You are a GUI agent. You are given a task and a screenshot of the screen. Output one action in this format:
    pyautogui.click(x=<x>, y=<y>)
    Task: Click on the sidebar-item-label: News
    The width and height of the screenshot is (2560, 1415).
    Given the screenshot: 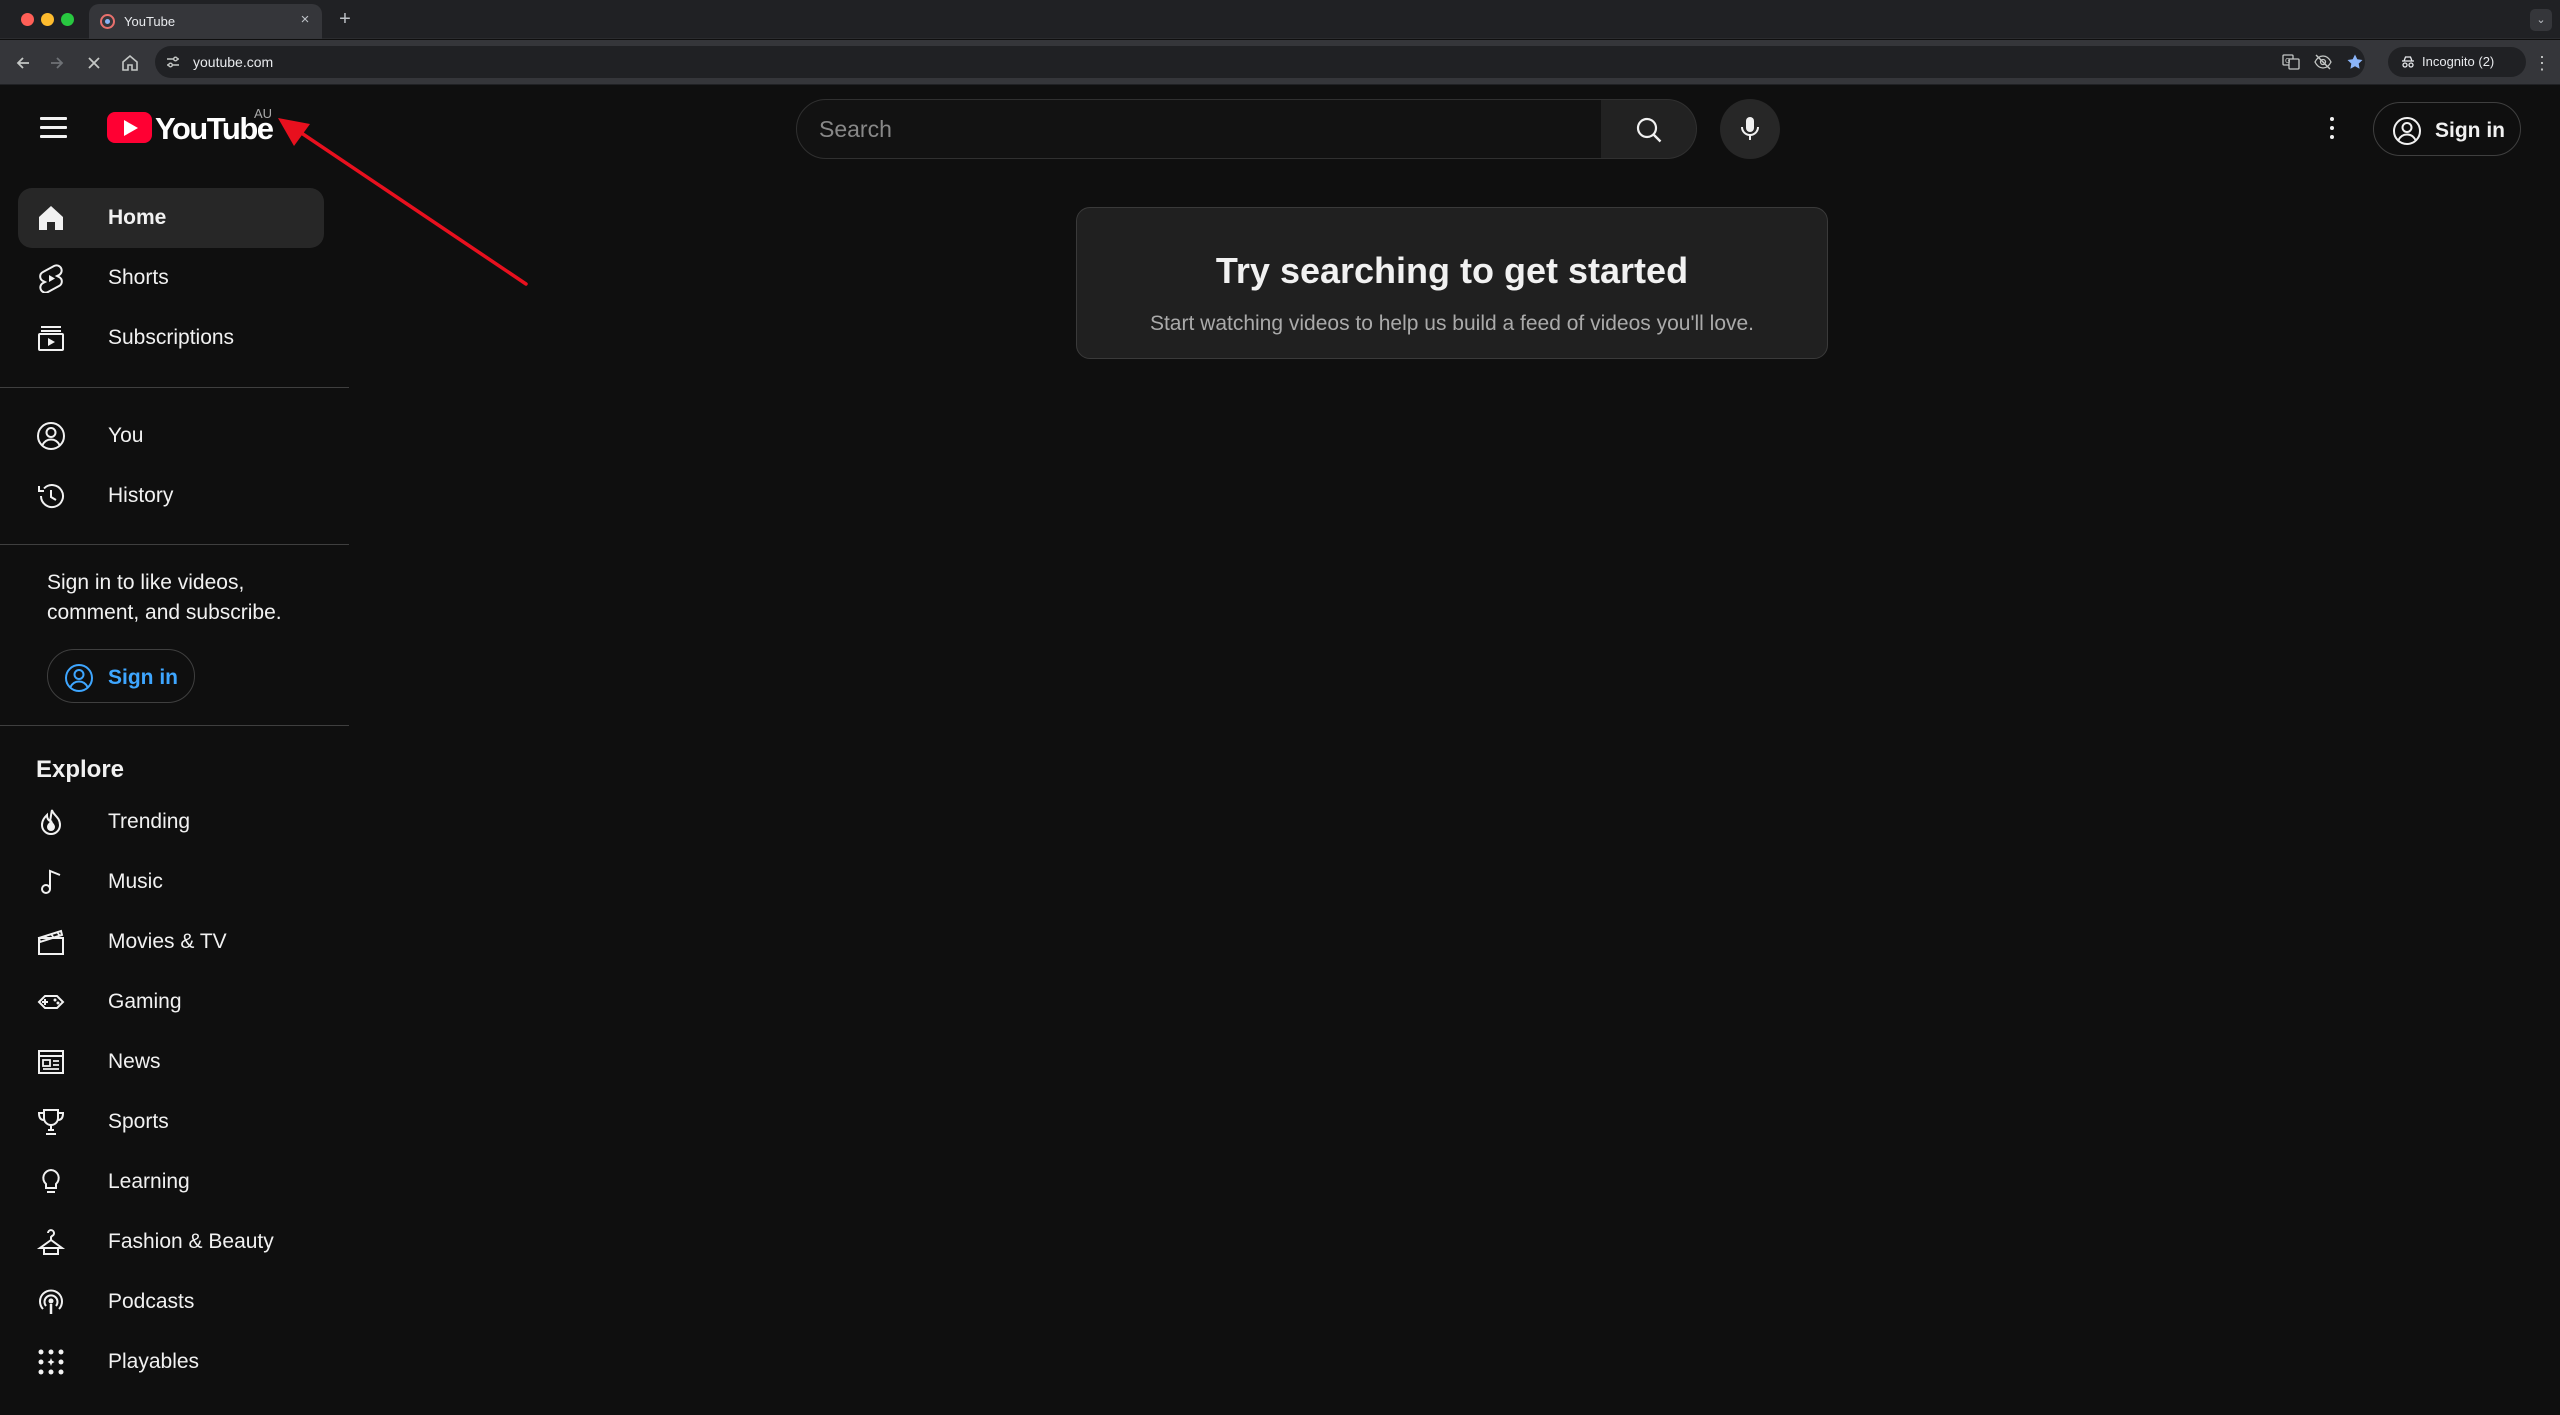 What is the action you would take?
    pyautogui.click(x=134, y=1061)
    